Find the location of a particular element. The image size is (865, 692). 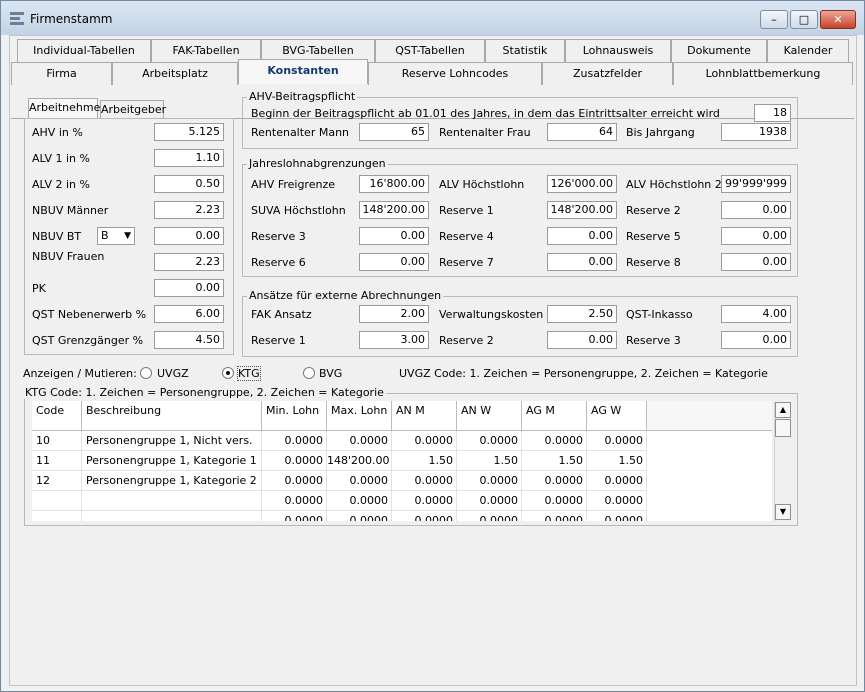

table-row: 0.0000 0.0000 0.0000 0.0000 0.0000 0.0000 is located at coordinates (402, 516).